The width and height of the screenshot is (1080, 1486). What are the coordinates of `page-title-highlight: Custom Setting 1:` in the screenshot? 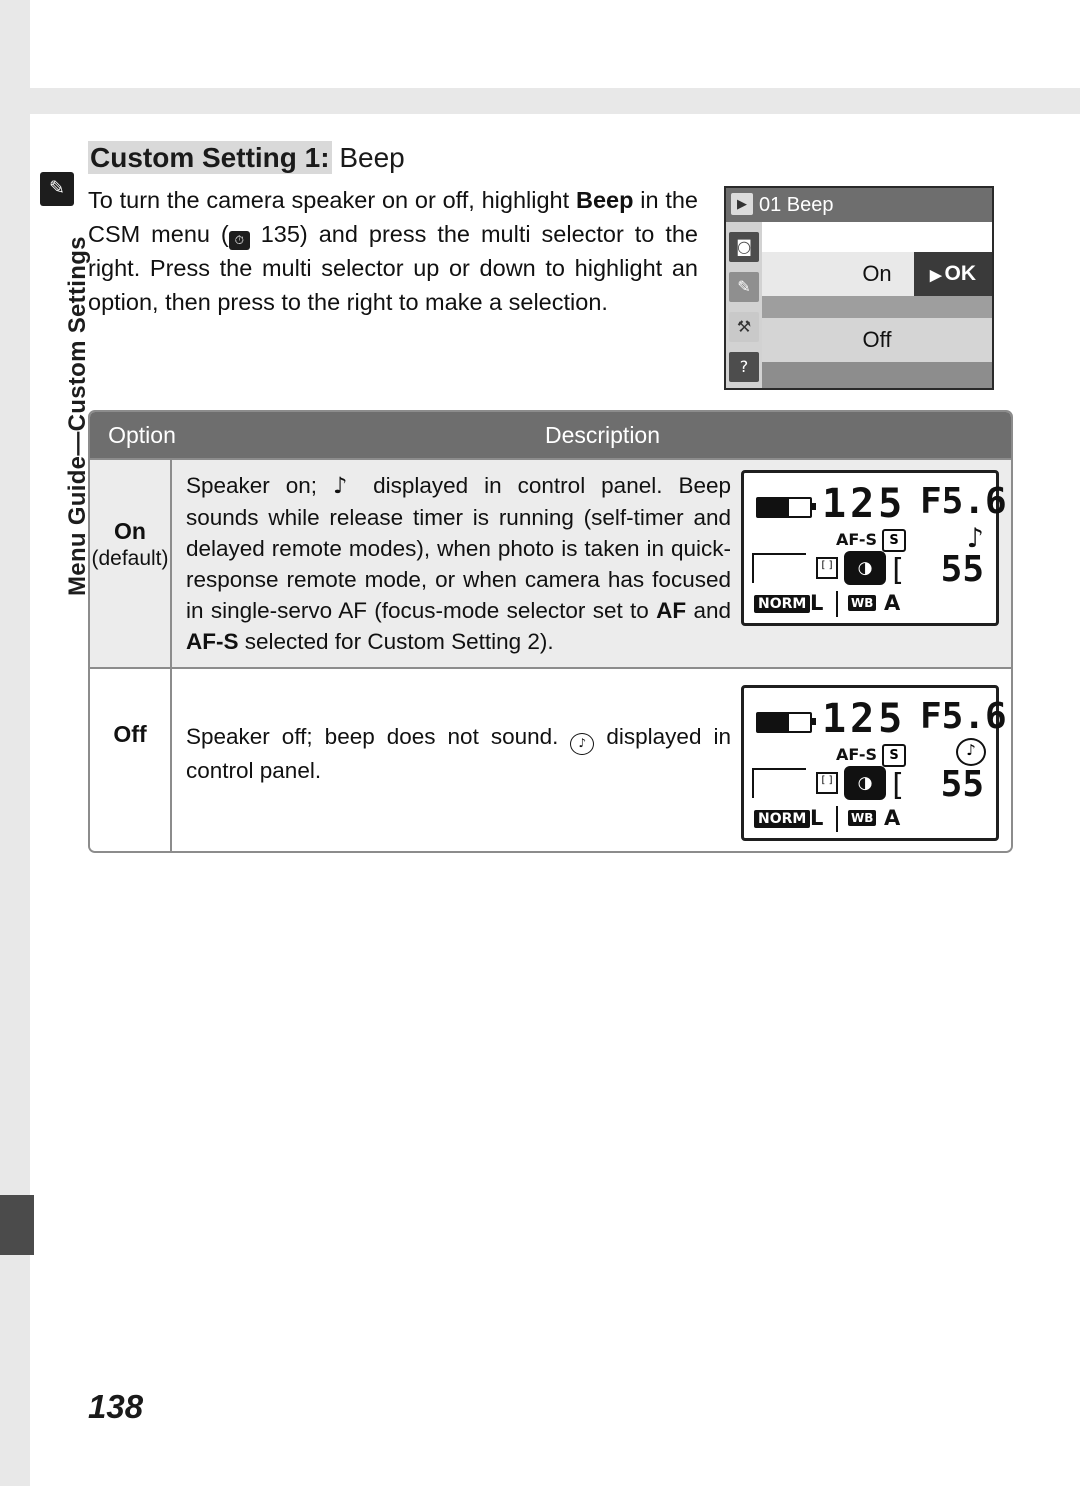 It's located at (210, 157).